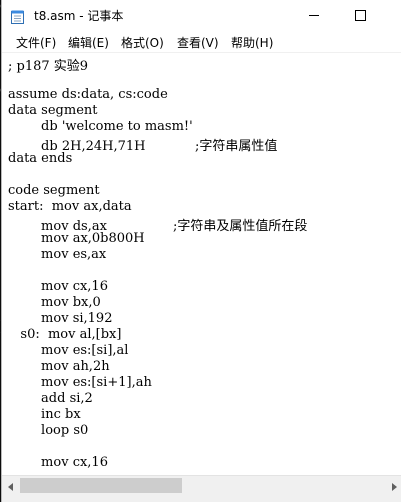  I want to click on code-line: mov ah,2h, so click(59, 366).